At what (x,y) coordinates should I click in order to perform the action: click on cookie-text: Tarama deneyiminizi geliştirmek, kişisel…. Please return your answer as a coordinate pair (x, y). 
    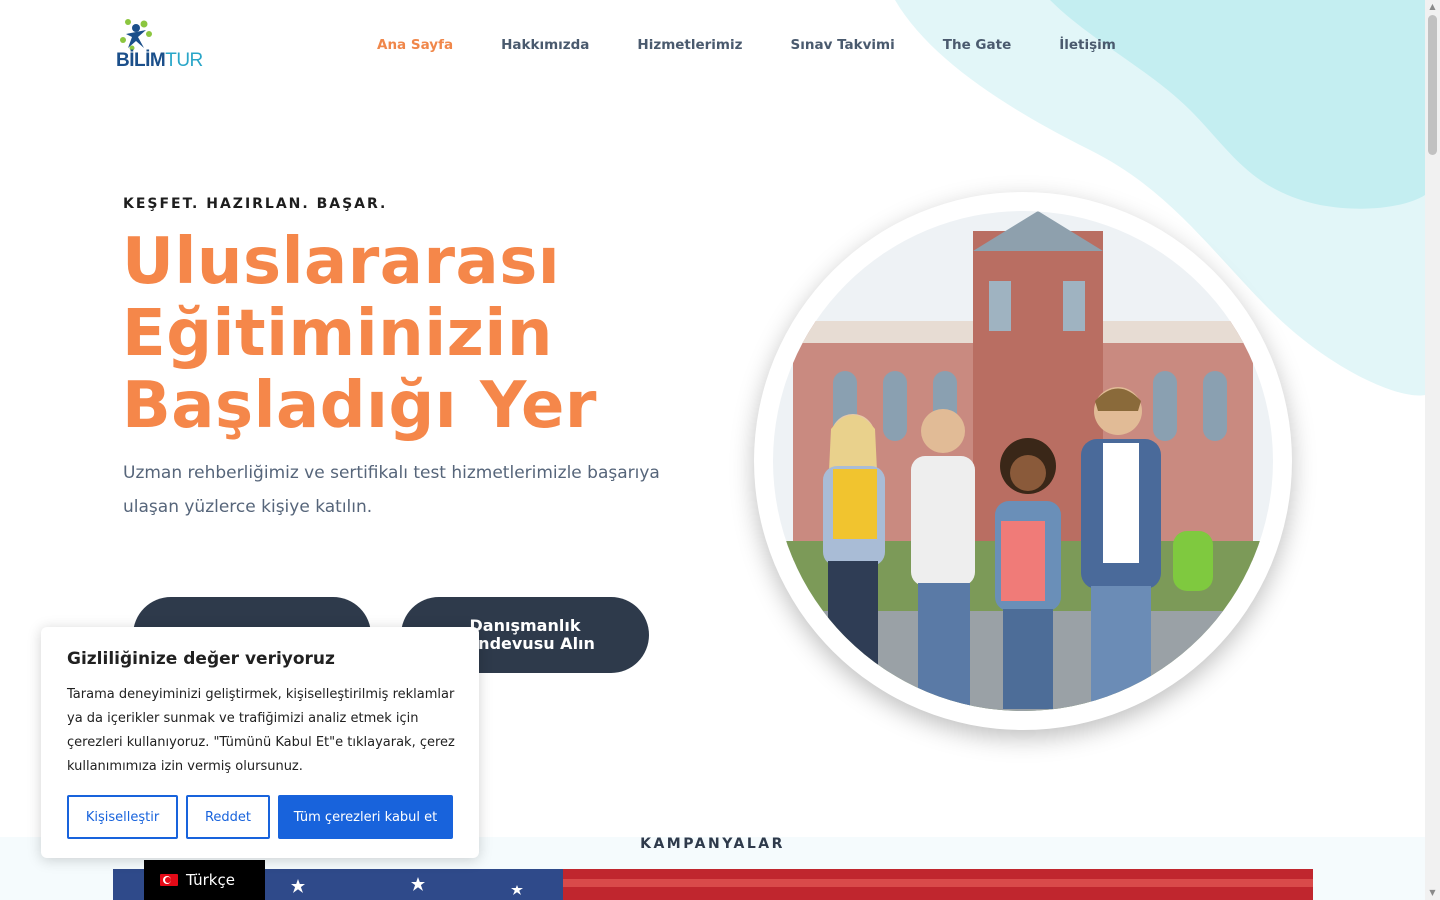
    Looking at the image, I should click on (261, 730).